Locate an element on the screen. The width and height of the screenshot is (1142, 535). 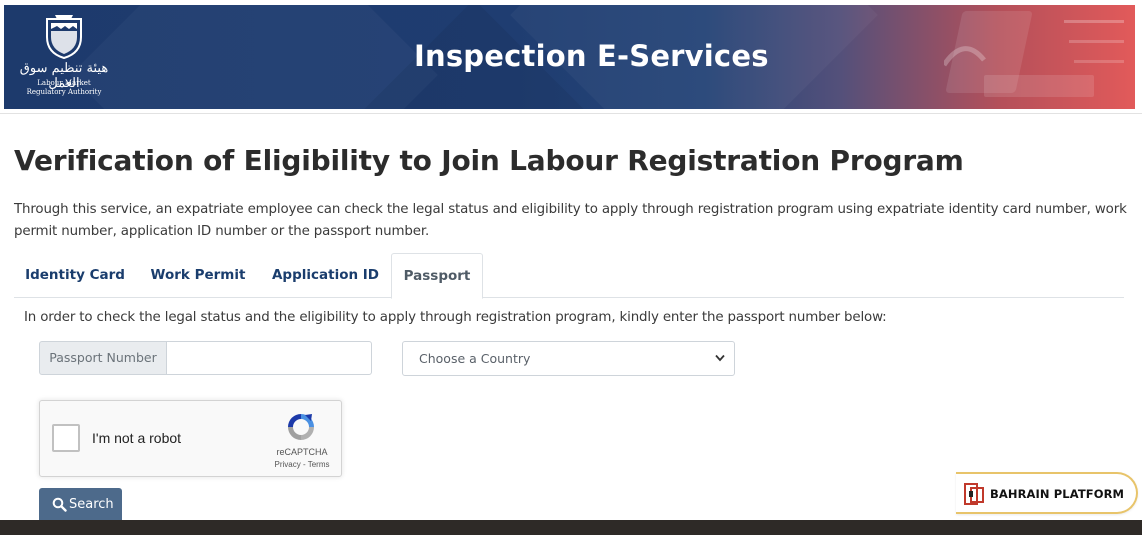
recaptcha-logo-icon is located at coordinates (301, 427).